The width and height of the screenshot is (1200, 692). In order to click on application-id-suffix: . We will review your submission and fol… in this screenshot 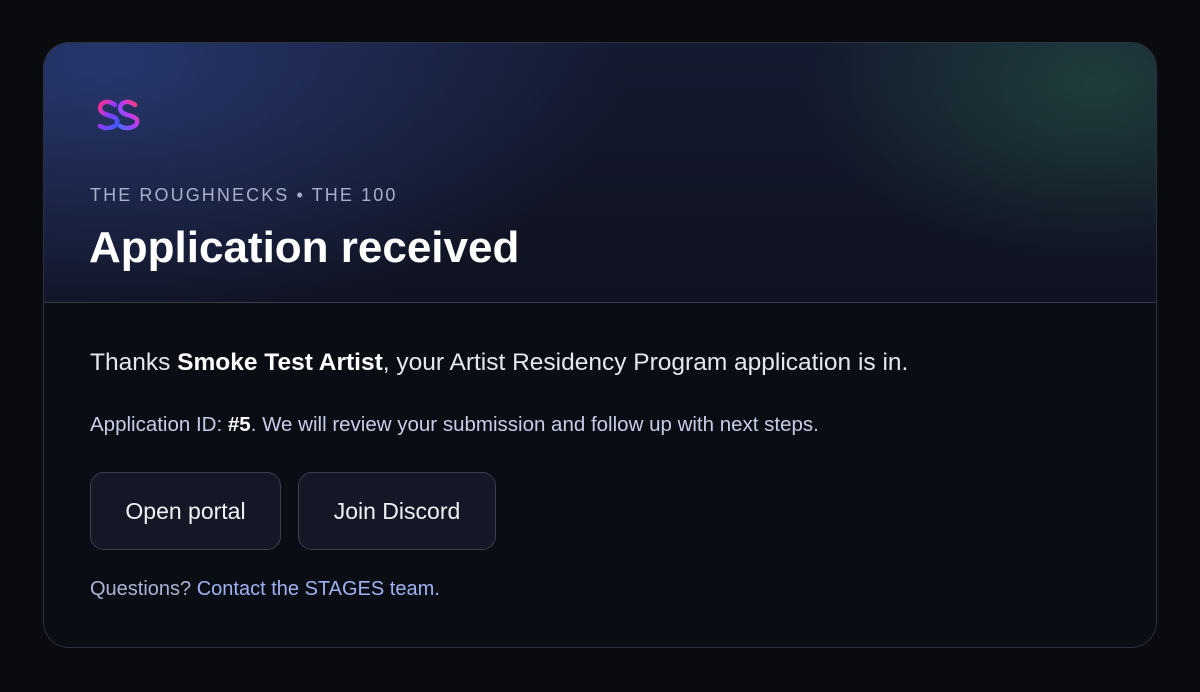, I will do `click(534, 424)`.